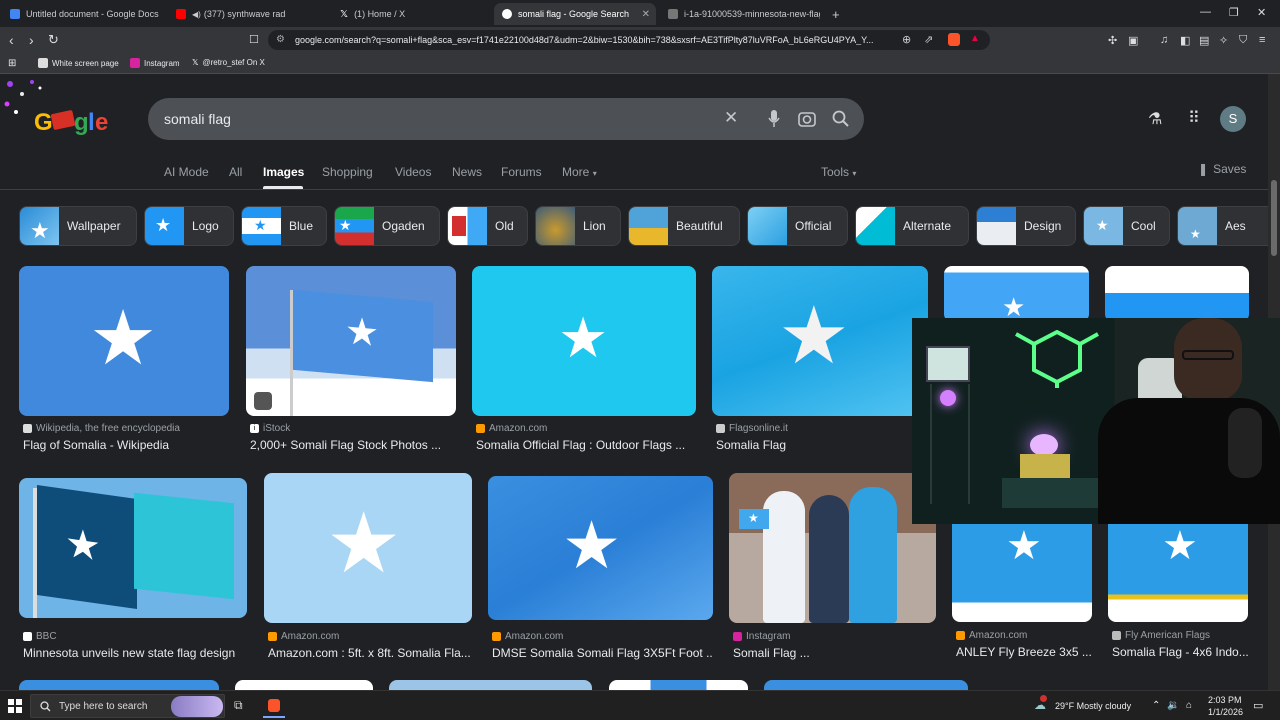 The height and width of the screenshot is (720, 1280). What do you see at coordinates (1173, 705) in the screenshot?
I see `speaker-icon: 🔉` at bounding box center [1173, 705].